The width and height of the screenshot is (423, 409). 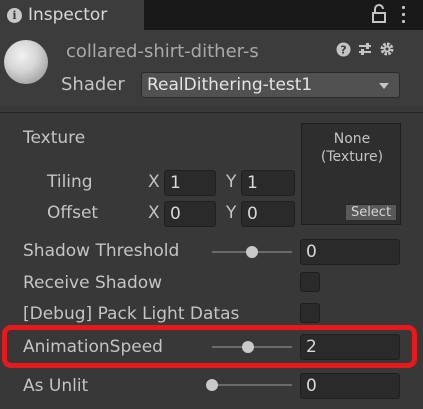 I want to click on texture-object-slot: None (Texture) Select, so click(x=351, y=174).